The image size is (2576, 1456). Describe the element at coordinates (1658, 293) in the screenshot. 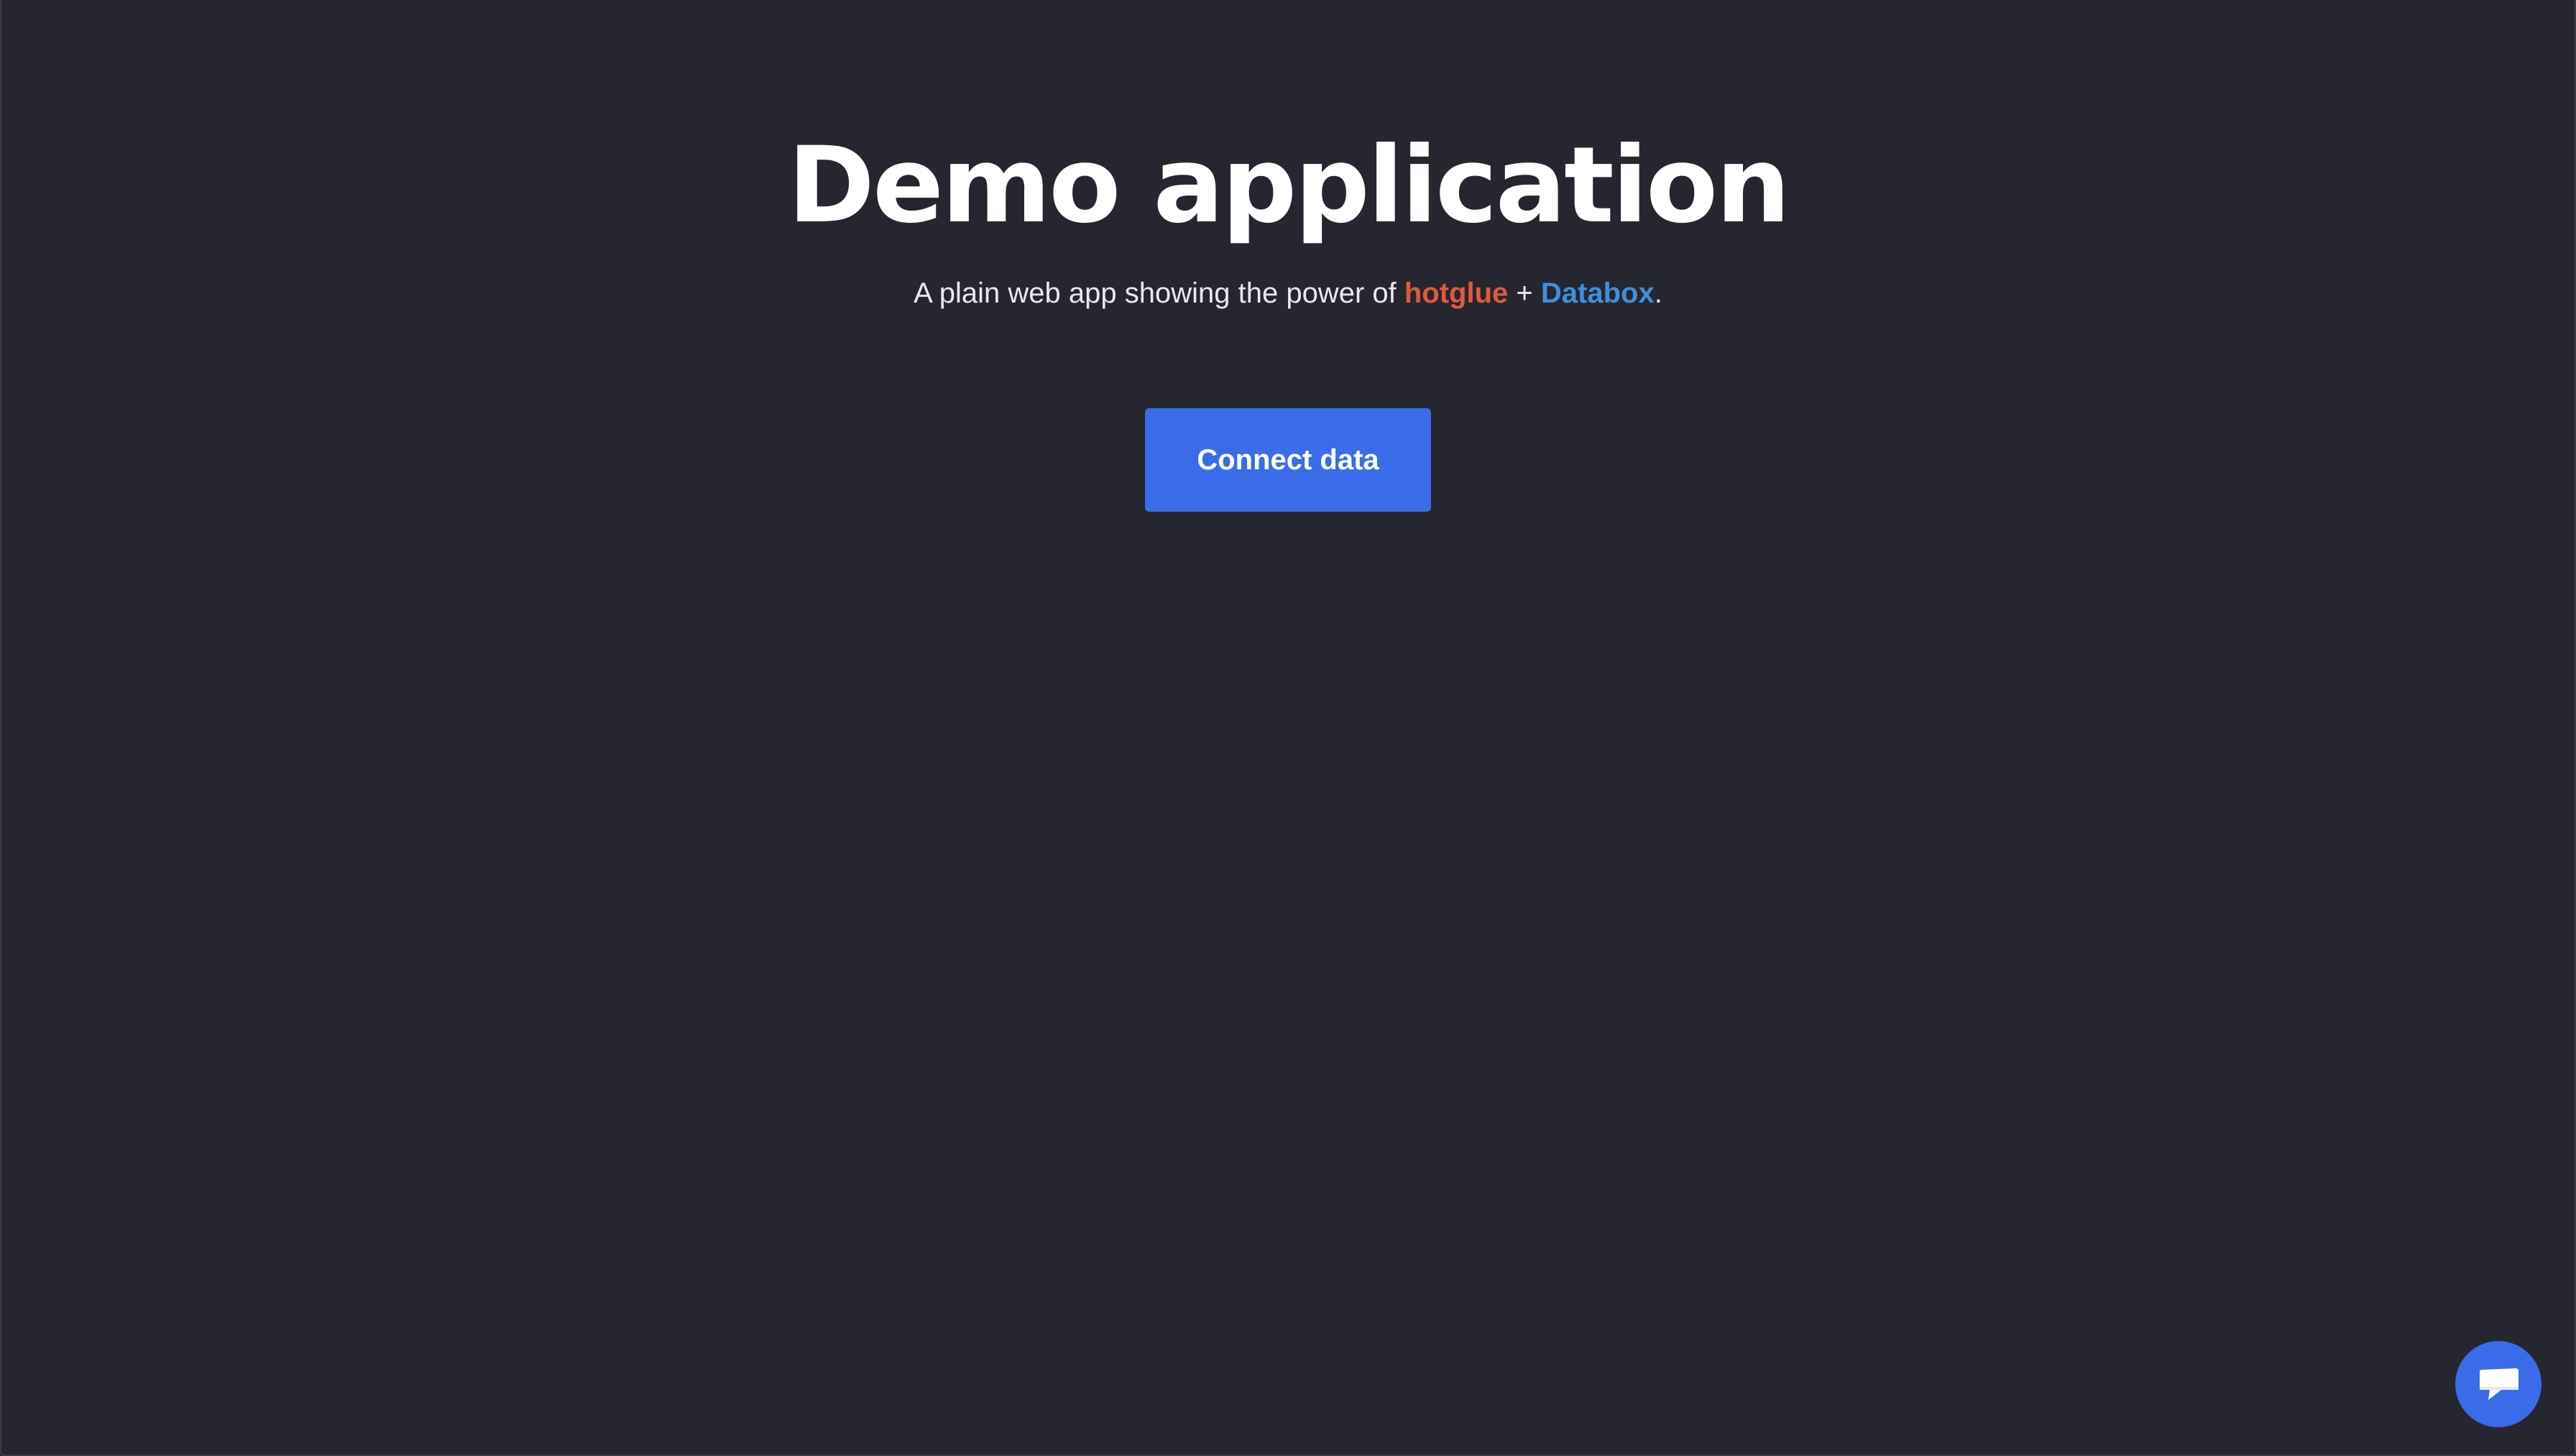

I see `subtitle-suffix: .` at that location.